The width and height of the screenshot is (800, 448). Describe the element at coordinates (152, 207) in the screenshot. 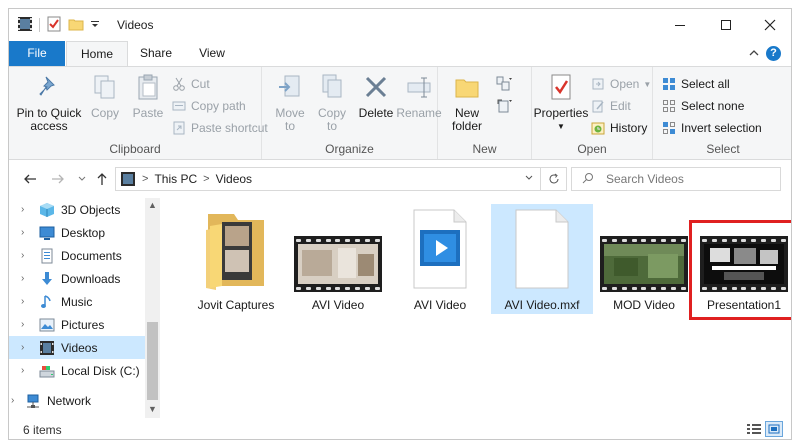

I see `scroll-up-icon: ▲` at that location.